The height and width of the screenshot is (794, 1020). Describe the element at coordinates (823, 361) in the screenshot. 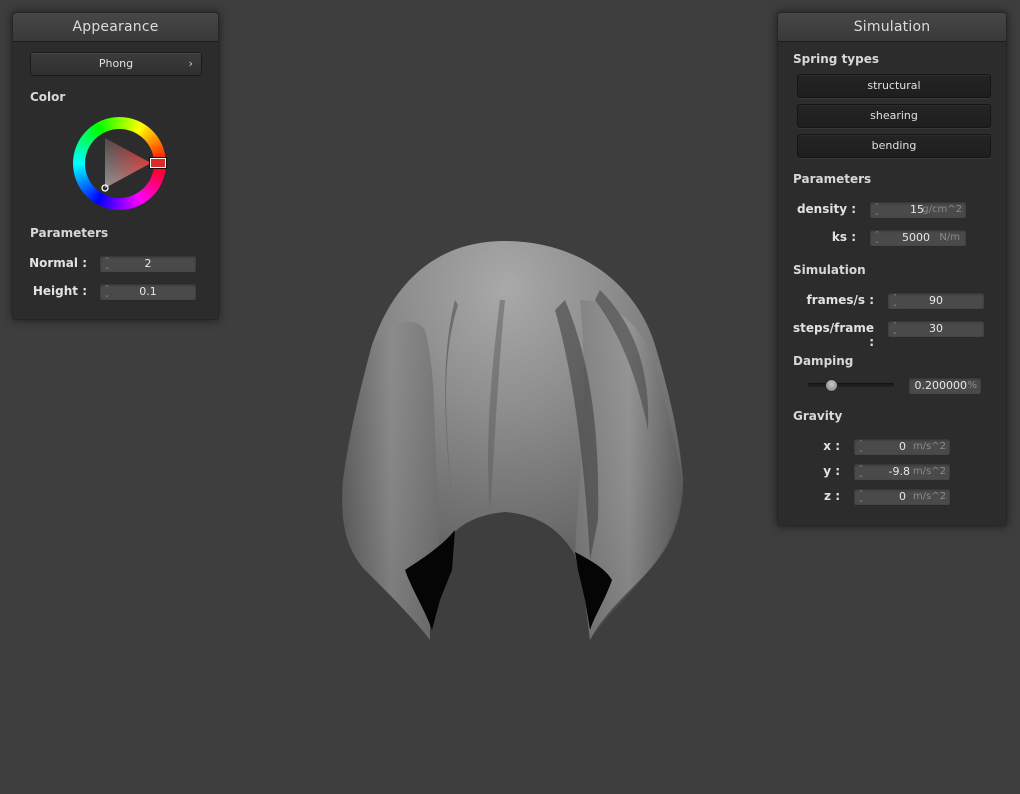

I see `damping-title: Damping` at that location.